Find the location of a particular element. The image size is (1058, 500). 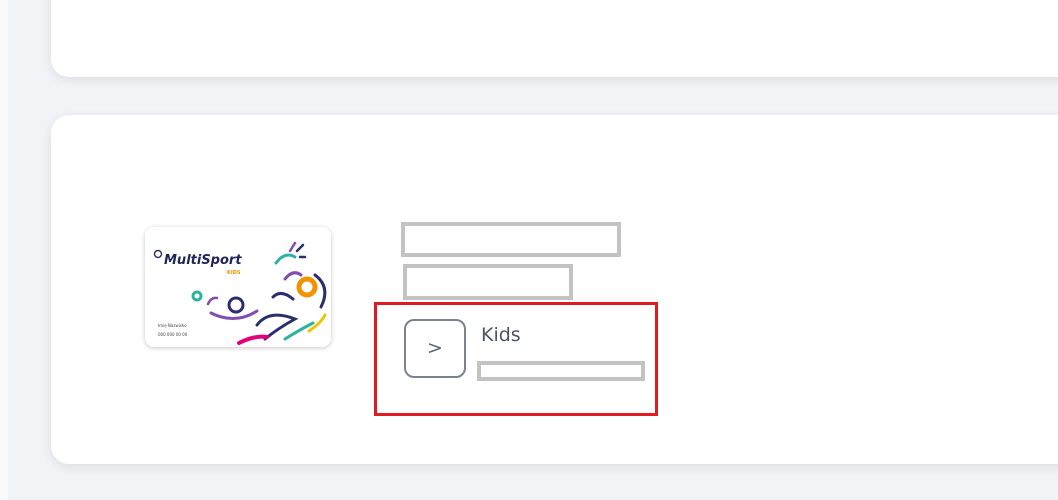

previous-card is located at coordinates (554, 38).